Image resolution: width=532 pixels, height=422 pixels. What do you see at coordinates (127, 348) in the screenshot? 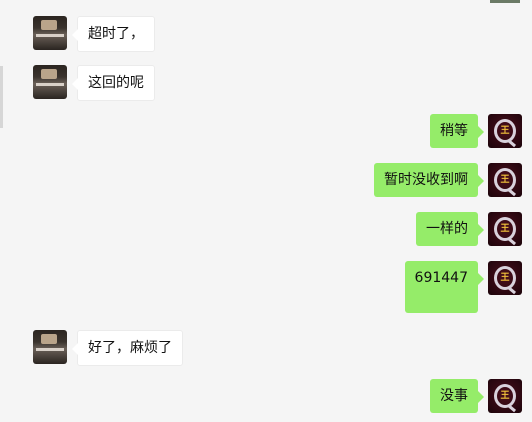
I see `message-bubble: 好了，麻烦了` at bounding box center [127, 348].